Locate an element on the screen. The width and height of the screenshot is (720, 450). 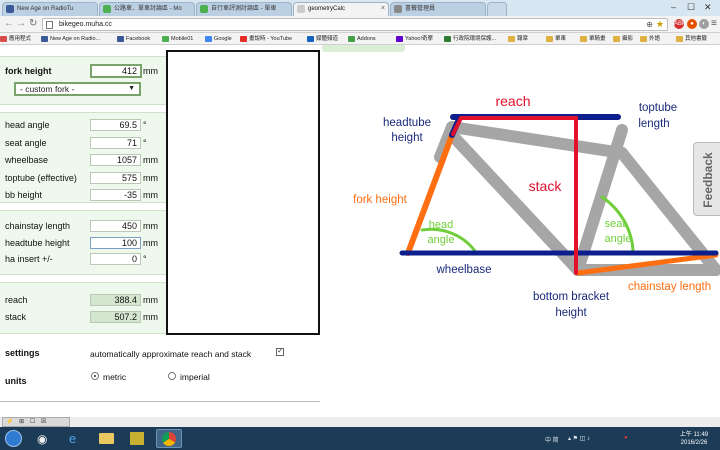
taskbar-ie-icon: e is located at coordinates (76, 438).